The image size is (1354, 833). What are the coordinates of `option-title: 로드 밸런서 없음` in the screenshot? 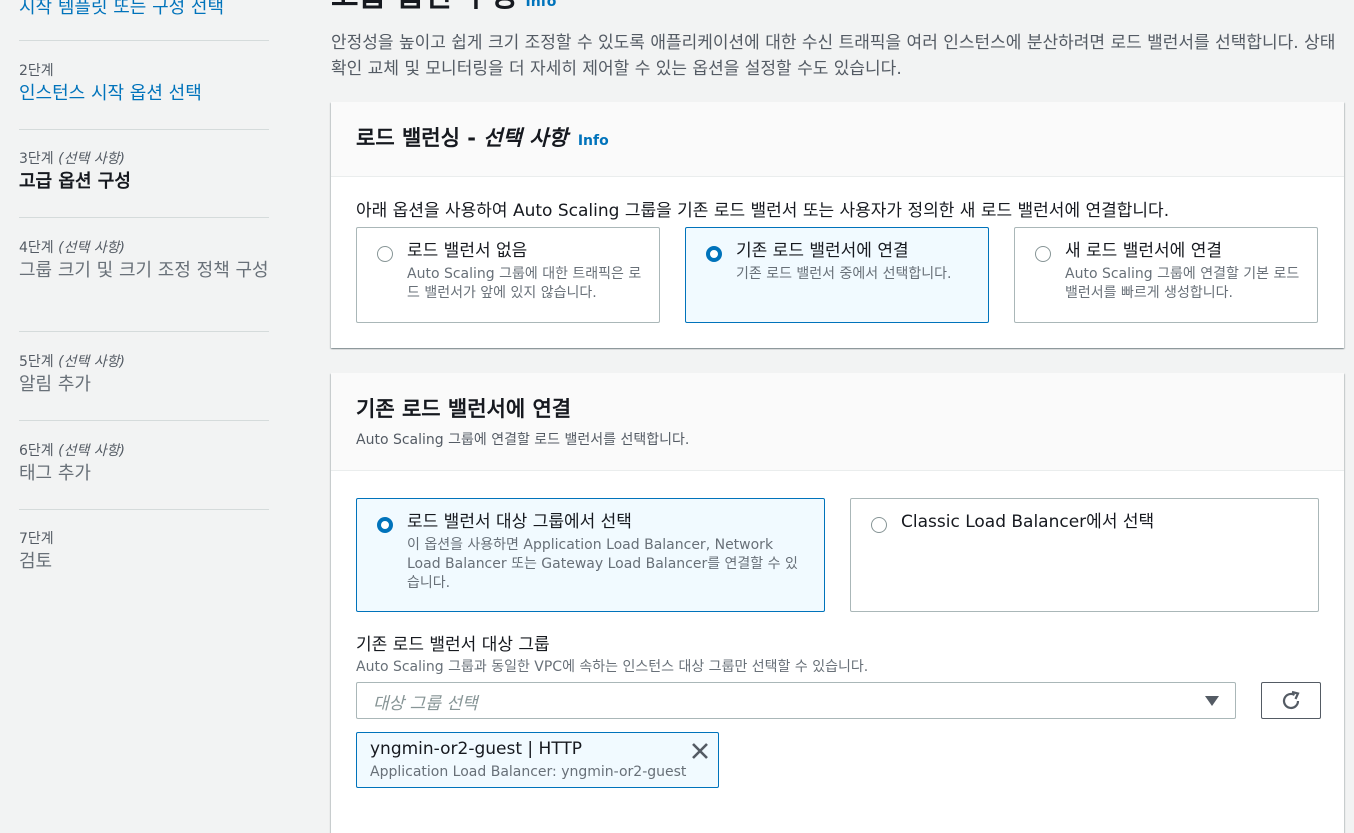 It's located at (467, 251).